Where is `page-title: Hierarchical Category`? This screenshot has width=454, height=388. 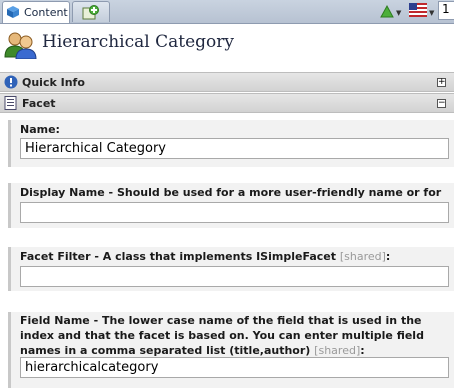
page-title: Hierarchical Category is located at coordinates (138, 42).